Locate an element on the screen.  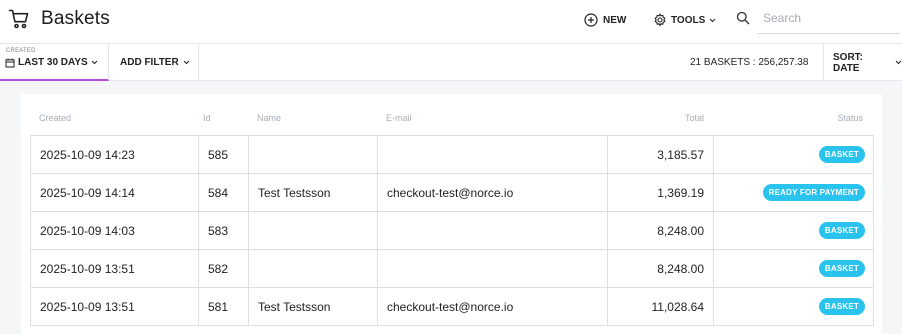
add-filter-button: ADD FILTER is located at coordinates (154, 62).